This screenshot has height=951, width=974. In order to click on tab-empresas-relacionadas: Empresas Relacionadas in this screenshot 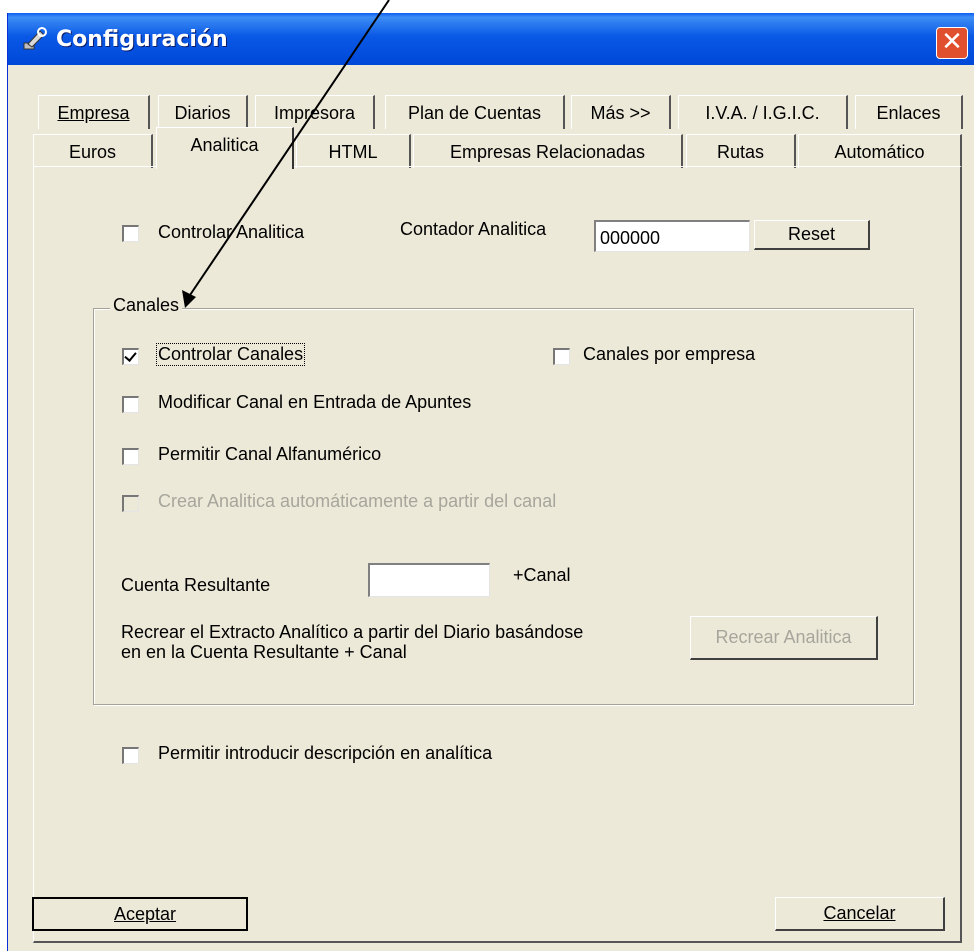, I will do `click(548, 151)`.